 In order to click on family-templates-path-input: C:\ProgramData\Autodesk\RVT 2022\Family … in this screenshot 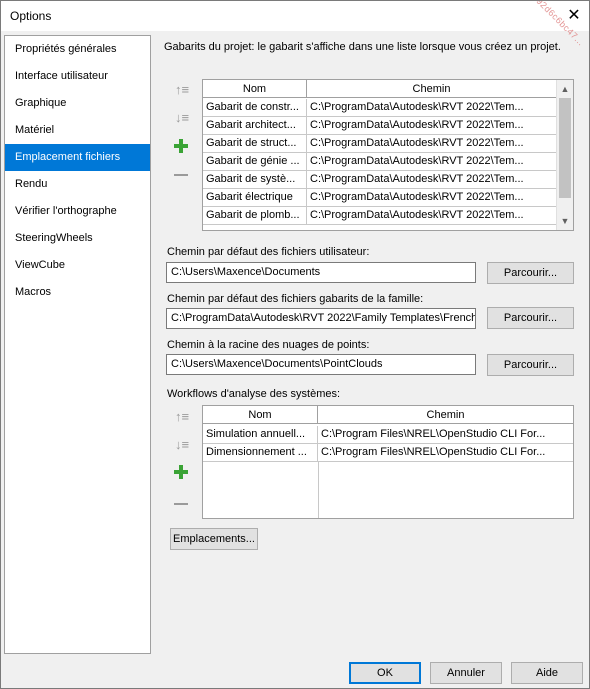, I will do `click(321, 318)`.